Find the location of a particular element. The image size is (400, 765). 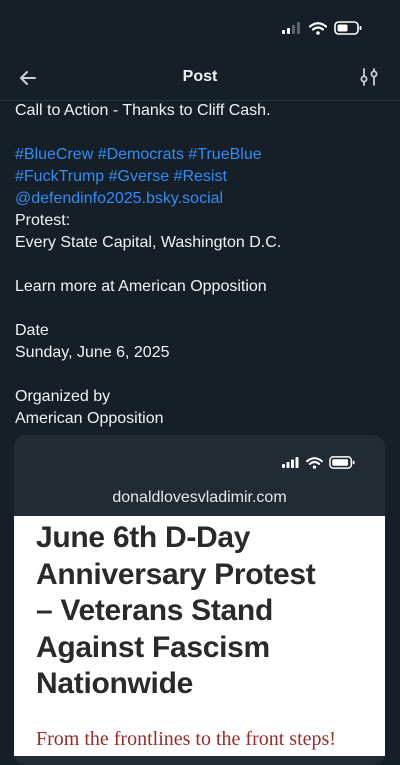

protest-location: Every State Capital, Washington D.C. is located at coordinates (148, 242).